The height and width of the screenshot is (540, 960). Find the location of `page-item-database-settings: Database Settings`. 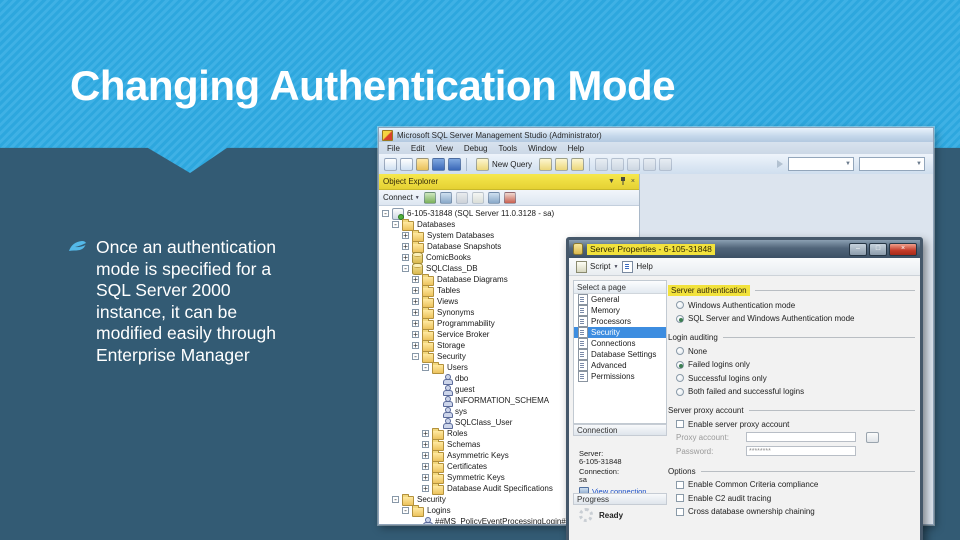

page-item-database-settings: Database Settings is located at coordinates (620, 354).